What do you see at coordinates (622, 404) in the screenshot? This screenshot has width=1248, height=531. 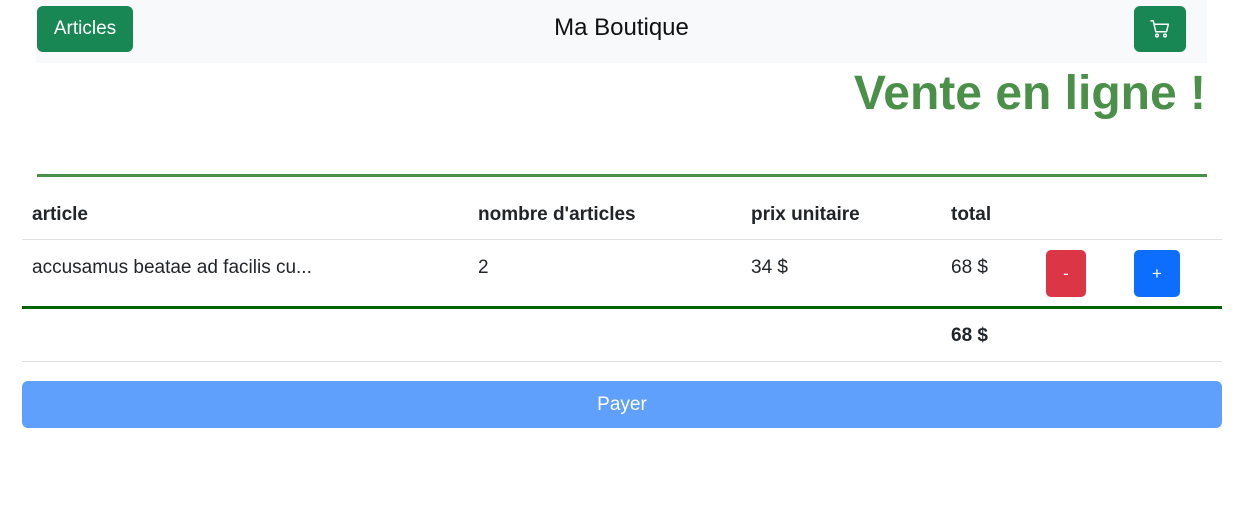 I see `pay-button: Payer` at bounding box center [622, 404].